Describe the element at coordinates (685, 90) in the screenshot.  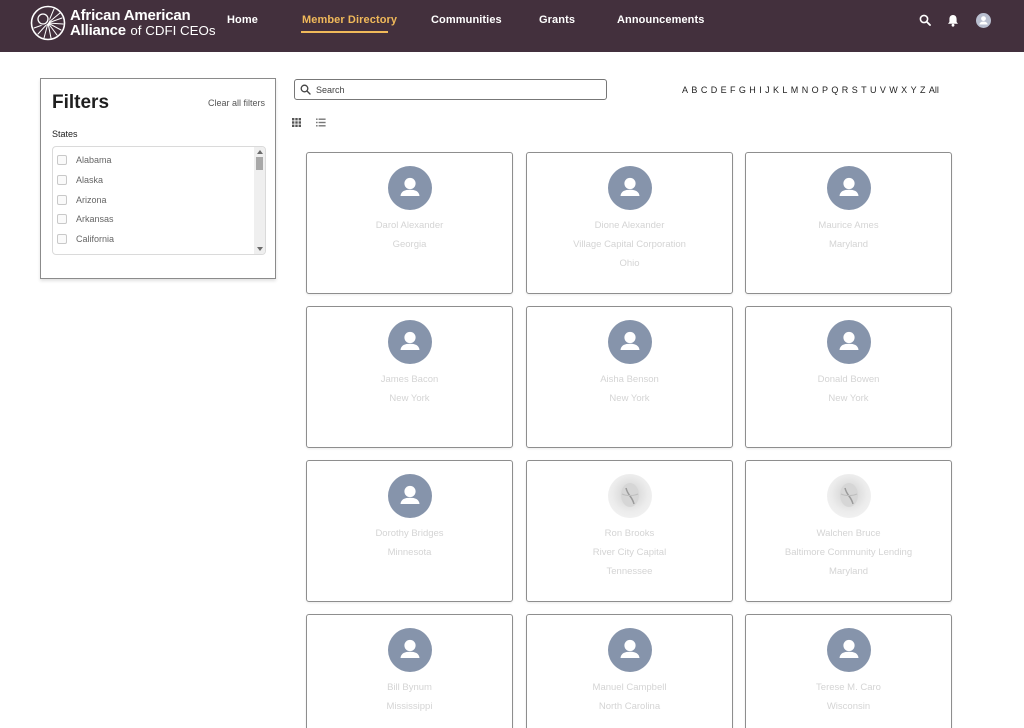
I see `alphabet-letter-a: A` at that location.